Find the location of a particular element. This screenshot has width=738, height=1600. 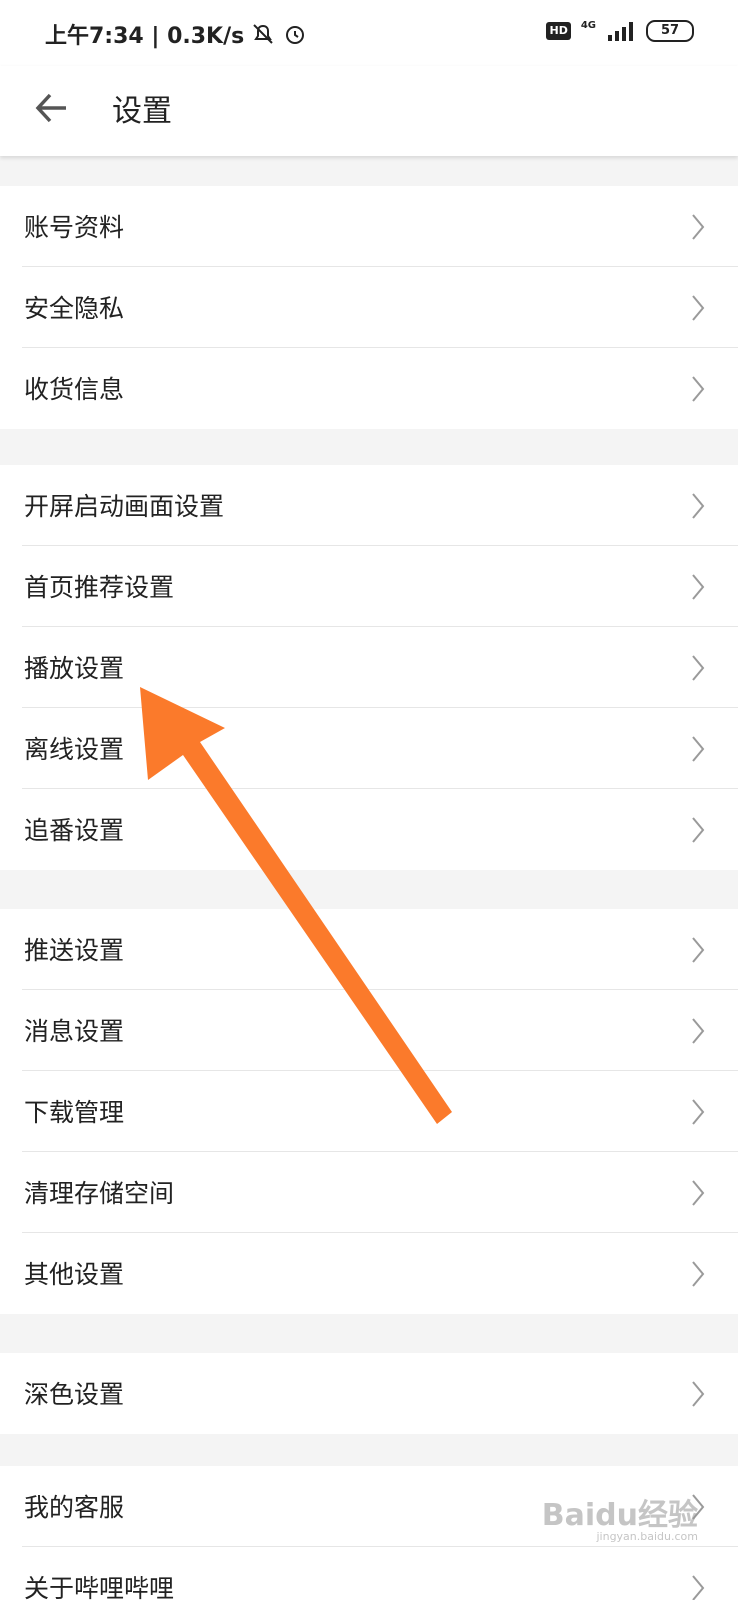

settings-item-security-privacy: 安全隐私 is located at coordinates (369, 307).